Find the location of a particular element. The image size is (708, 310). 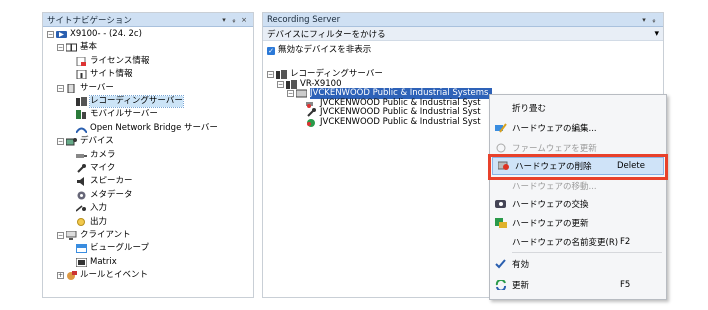

nav-tree-label: ルールとイベント is located at coordinates (114, 275).